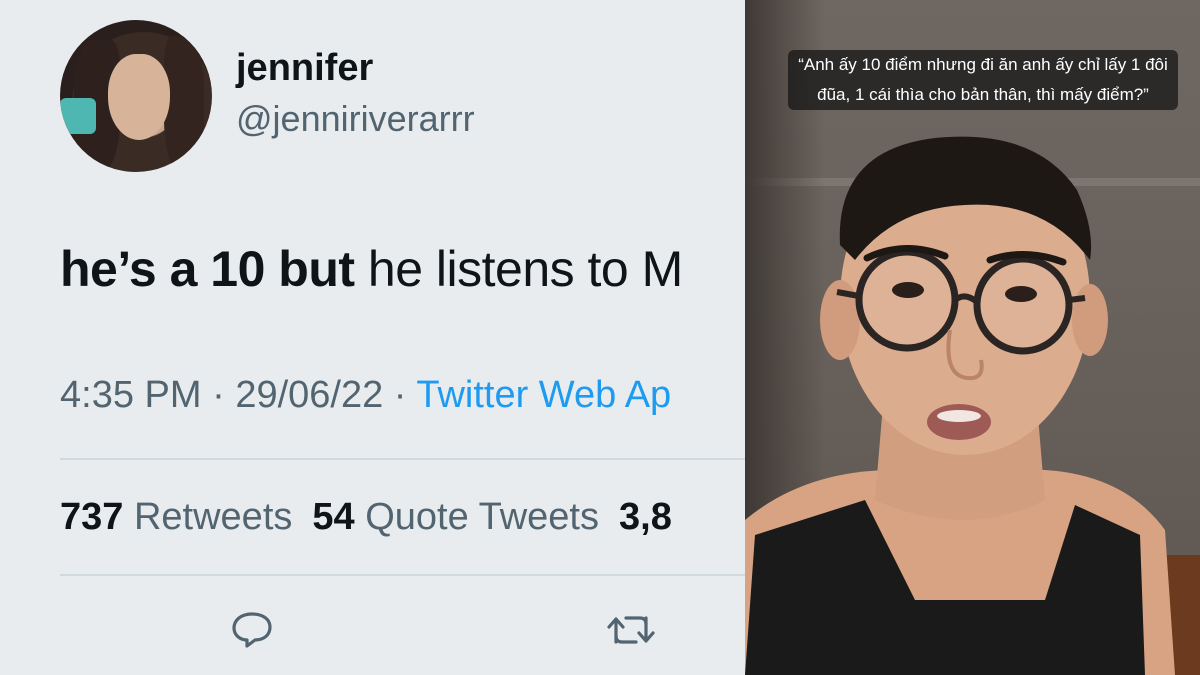 The width and height of the screenshot is (1200, 675). What do you see at coordinates (304, 68) in the screenshot?
I see `display-name: jennifer` at bounding box center [304, 68].